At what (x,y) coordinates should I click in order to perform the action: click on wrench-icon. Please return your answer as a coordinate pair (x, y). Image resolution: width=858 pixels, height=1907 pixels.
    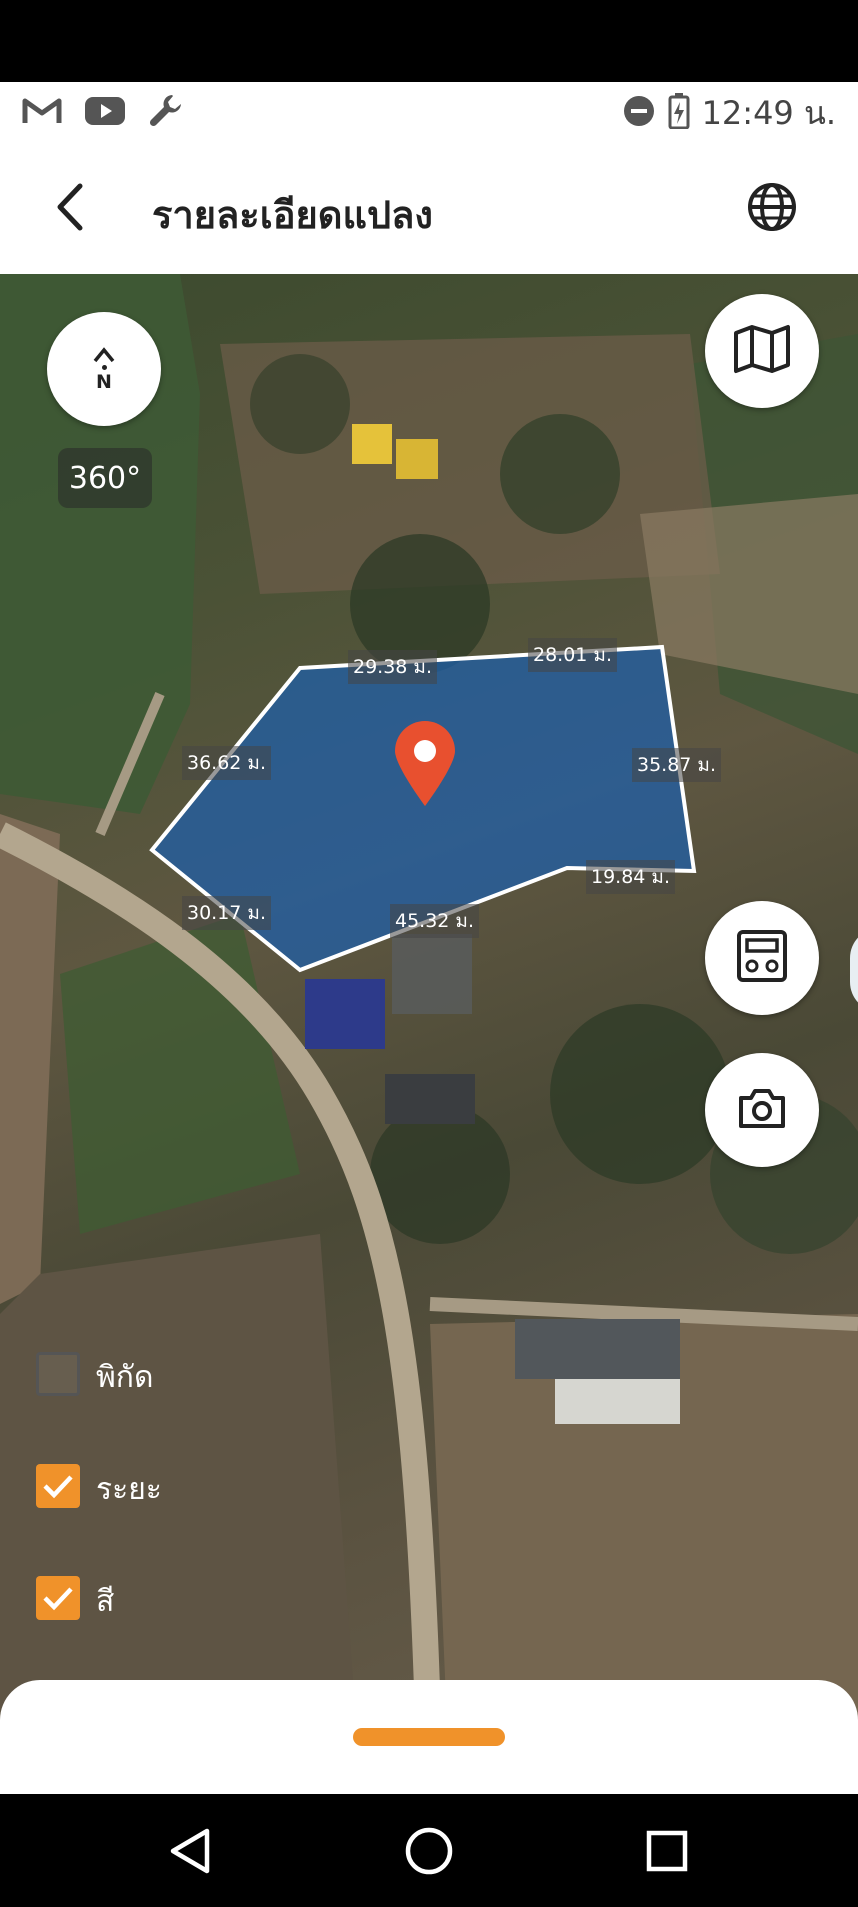
    Looking at the image, I should click on (166, 113).